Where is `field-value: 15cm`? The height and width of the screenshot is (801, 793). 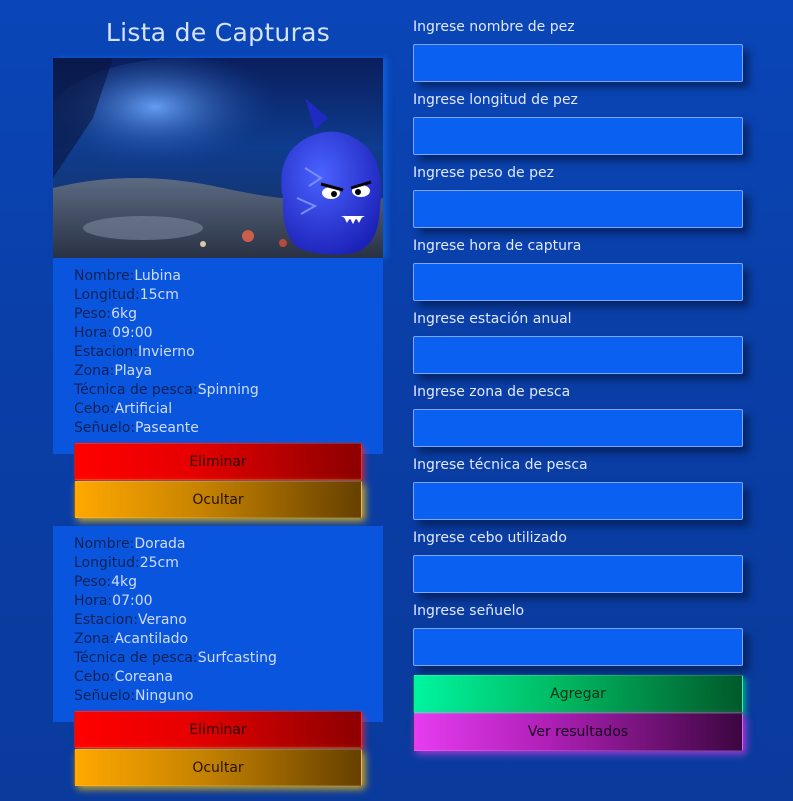 field-value: 15cm is located at coordinates (159, 295).